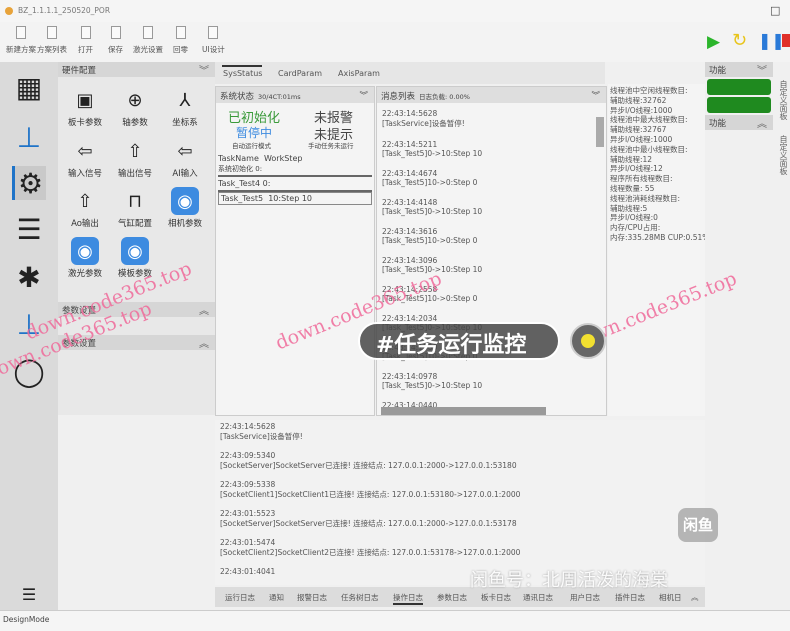 This screenshot has width=790, height=631. I want to click on new-plan-button: 新建方案, so click(21, 40).